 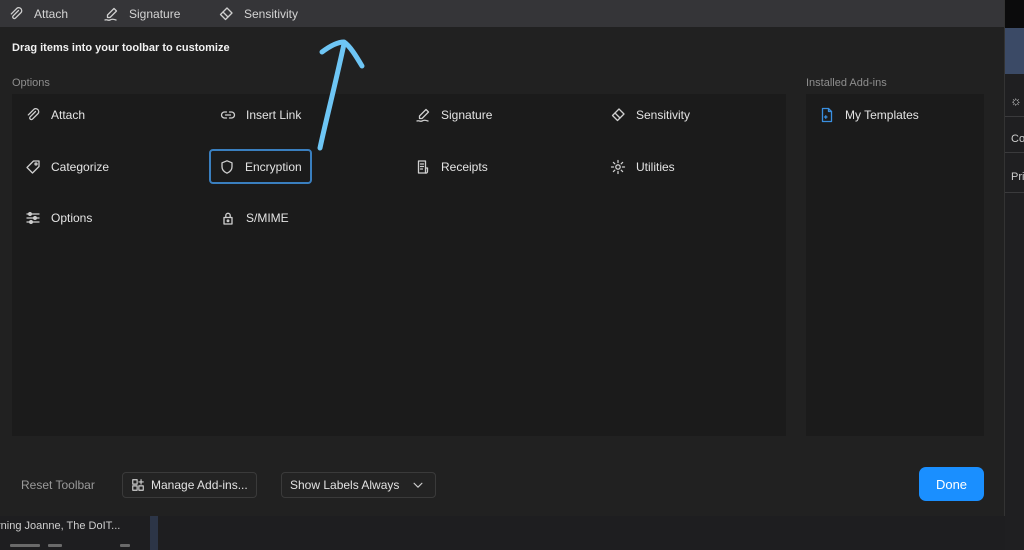 I want to click on link-icon, so click(x=228, y=115).